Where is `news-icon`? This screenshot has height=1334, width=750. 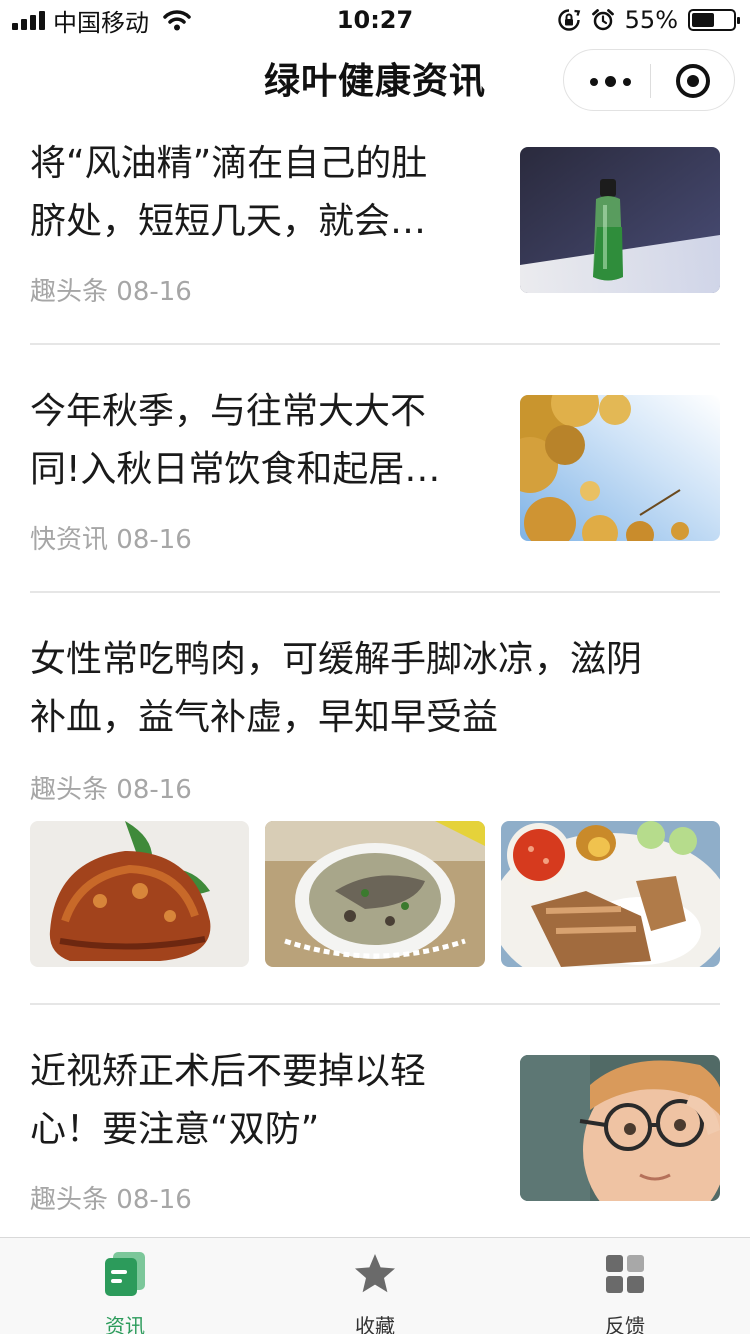
news-icon is located at coordinates (125, 1274).